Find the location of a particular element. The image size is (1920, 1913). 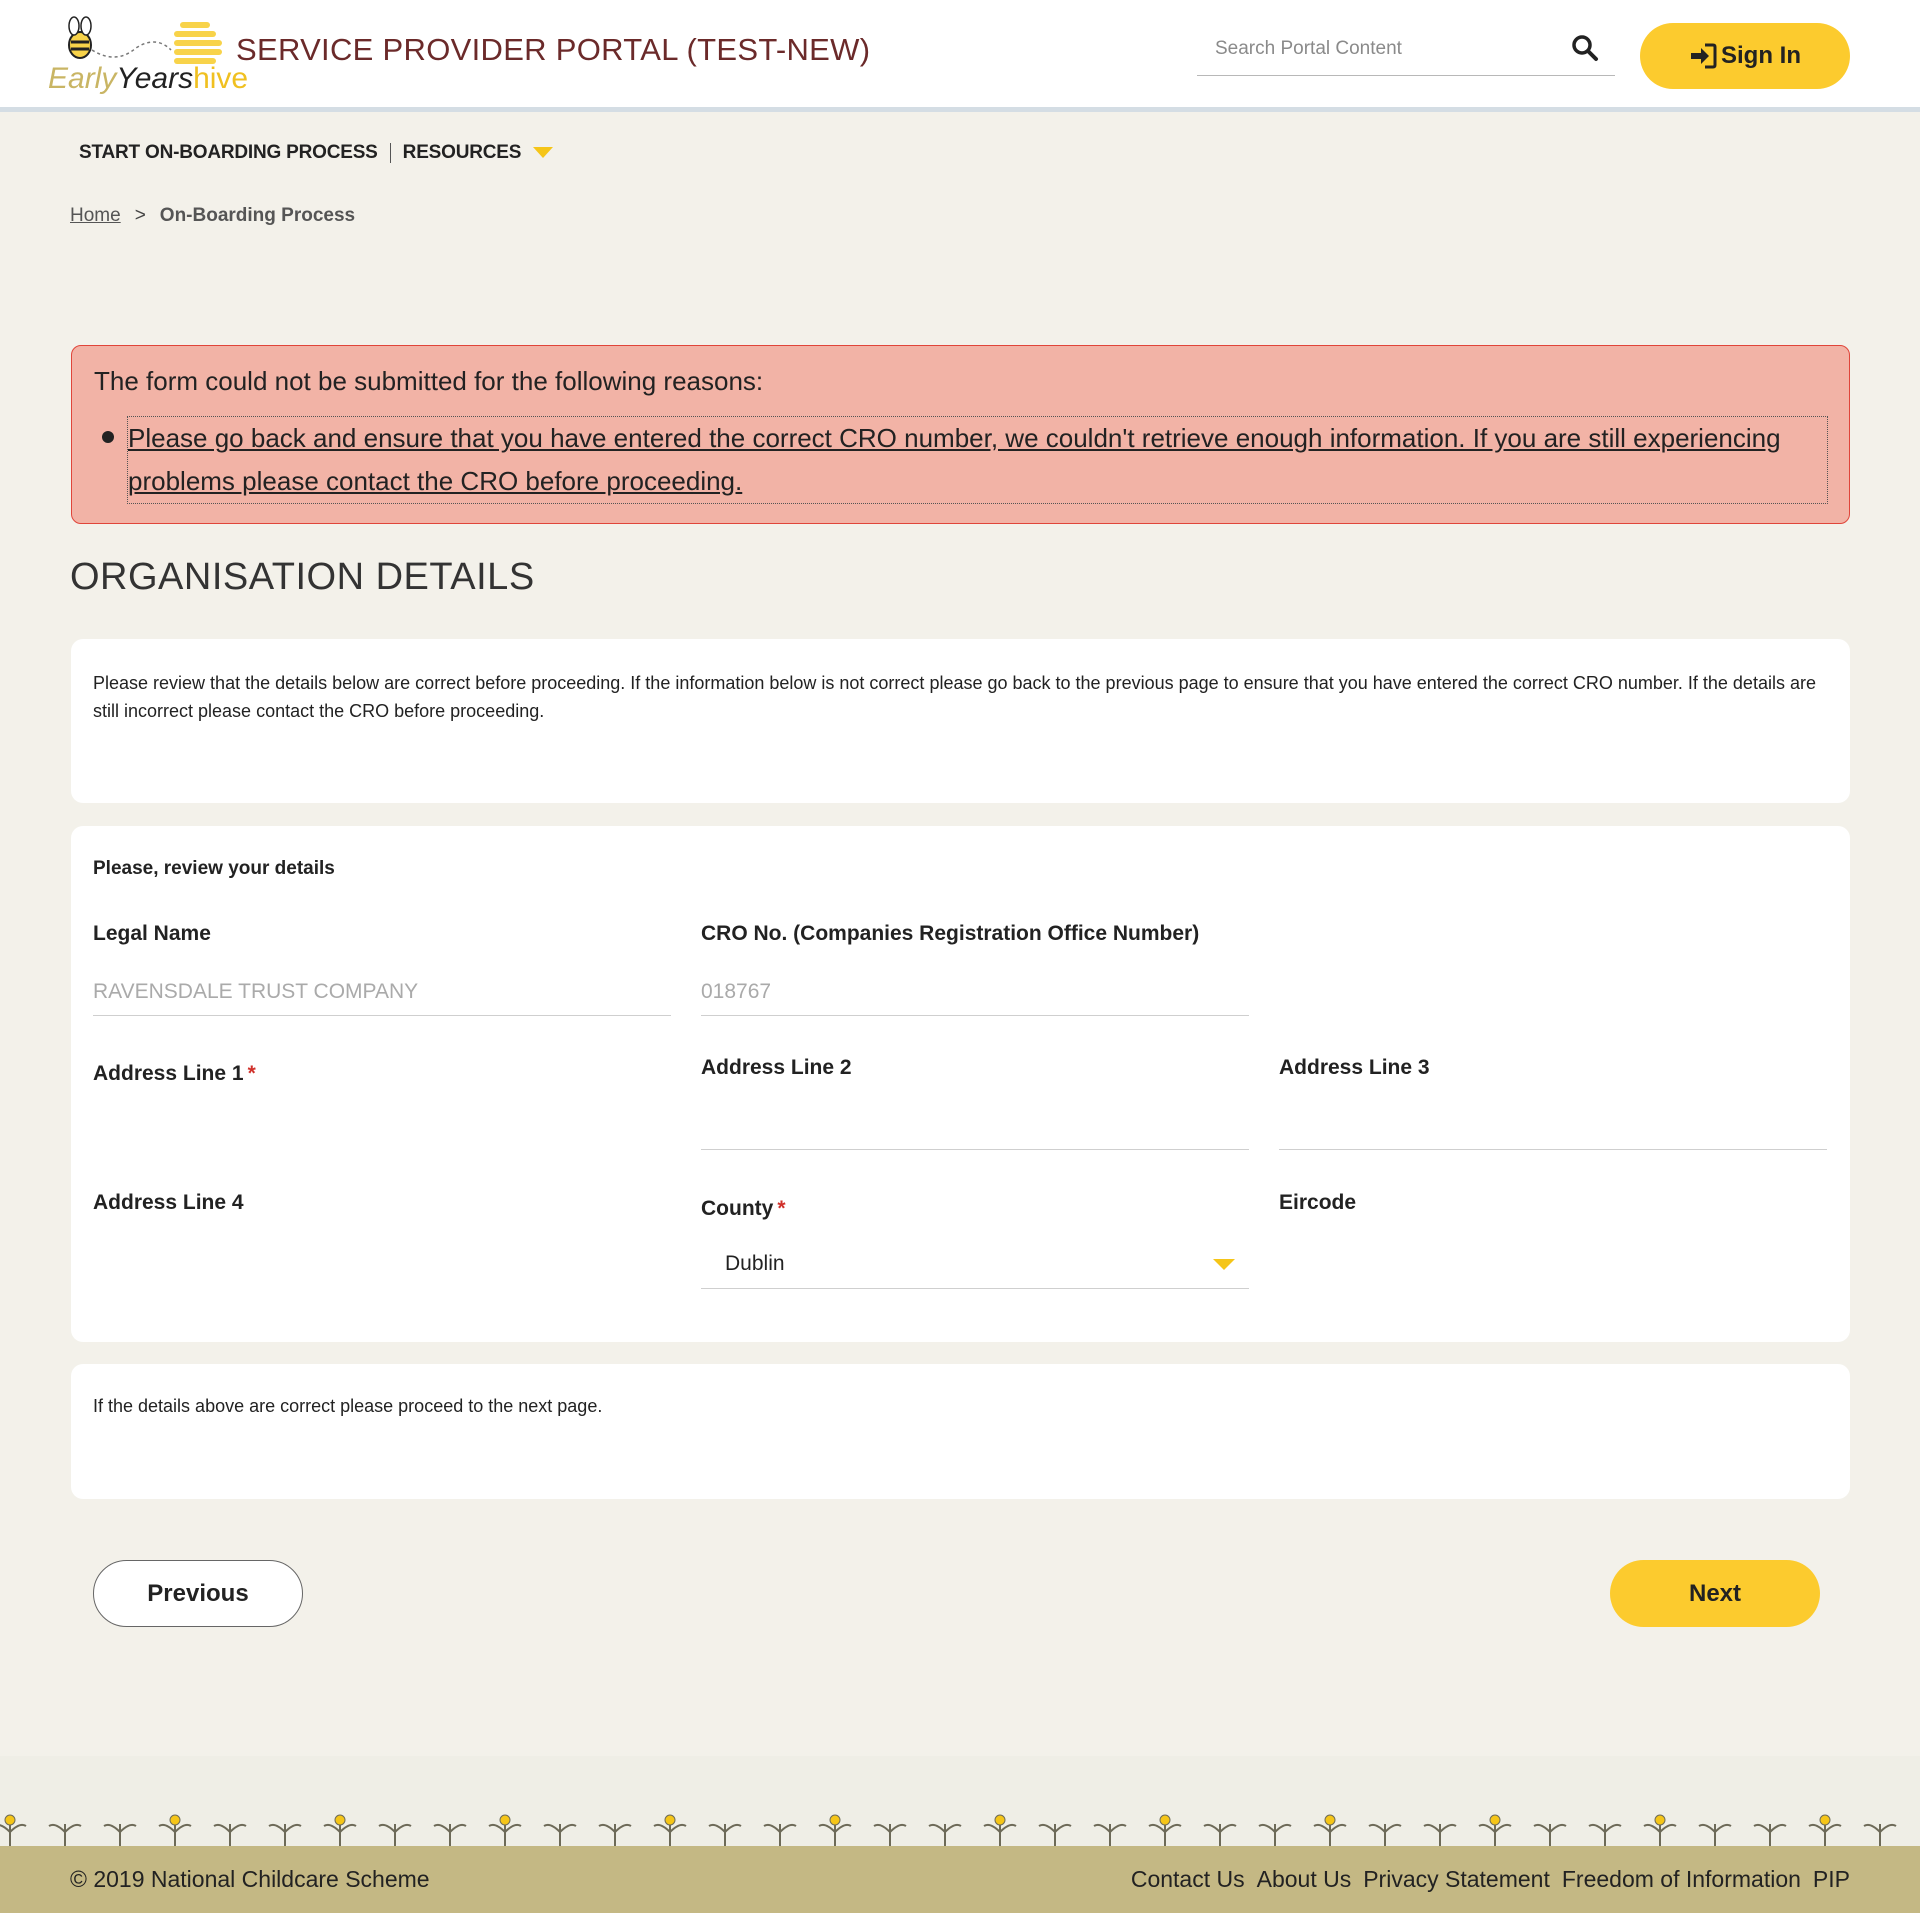

address-line-1-label: Address Line 1 * is located at coordinates (174, 1074).